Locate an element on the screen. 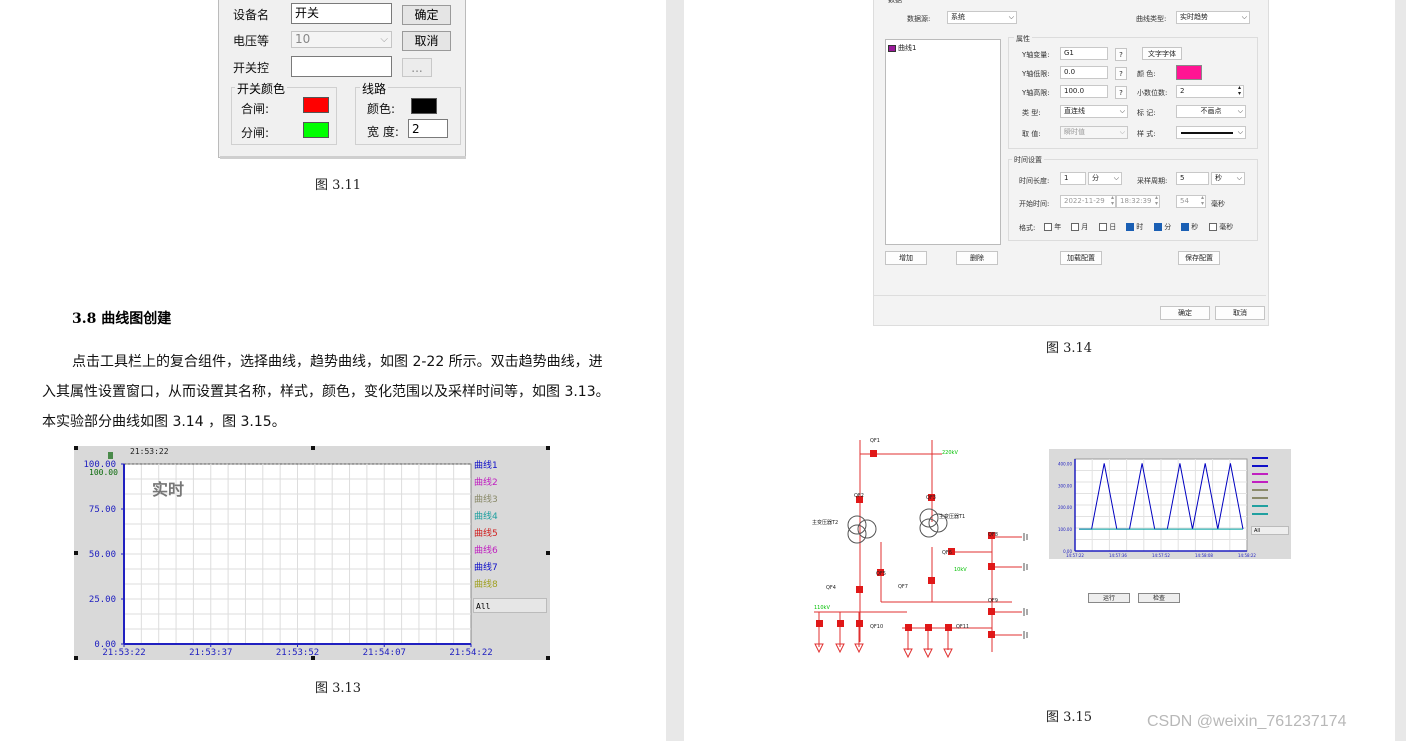 The image size is (1406, 741). curve-type-select: 实时趋势 ⌵ is located at coordinates (1213, 17).